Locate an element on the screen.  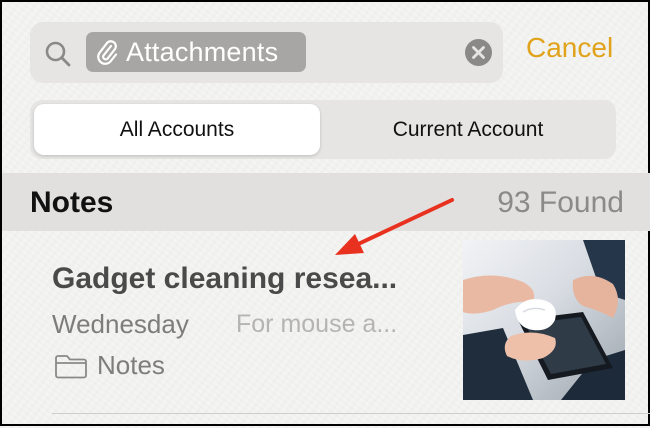
row-divider is located at coordinates (351, 413).